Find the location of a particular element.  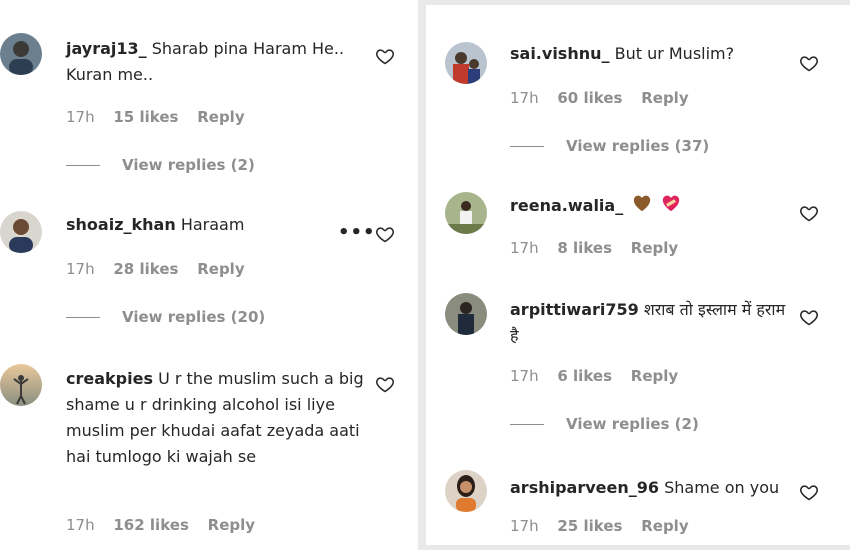

comment-meta: 17h 15 likes Reply is located at coordinates (162, 117).